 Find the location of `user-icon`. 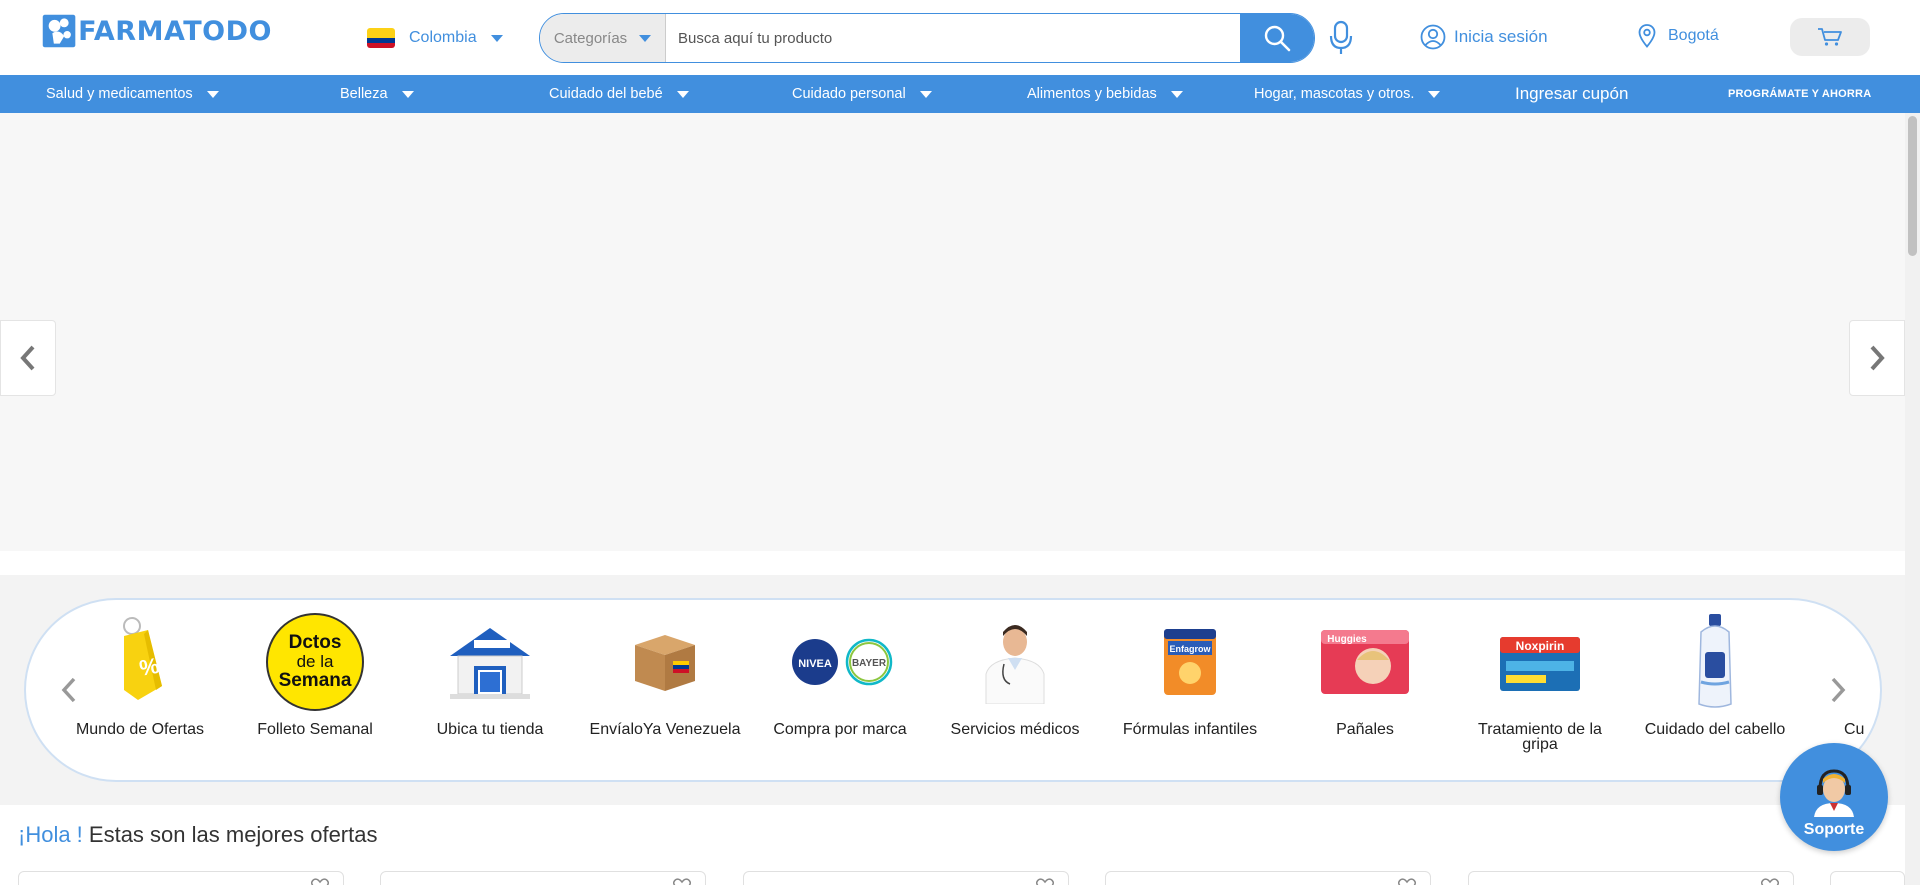

user-icon is located at coordinates (1433, 37).